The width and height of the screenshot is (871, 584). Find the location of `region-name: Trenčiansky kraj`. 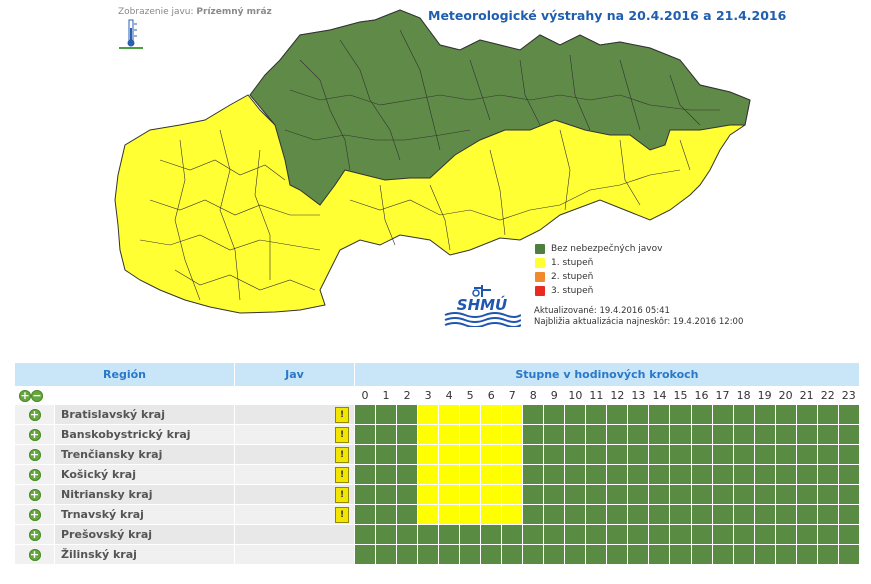

region-name: Trenčiansky kraj is located at coordinates (144, 454).